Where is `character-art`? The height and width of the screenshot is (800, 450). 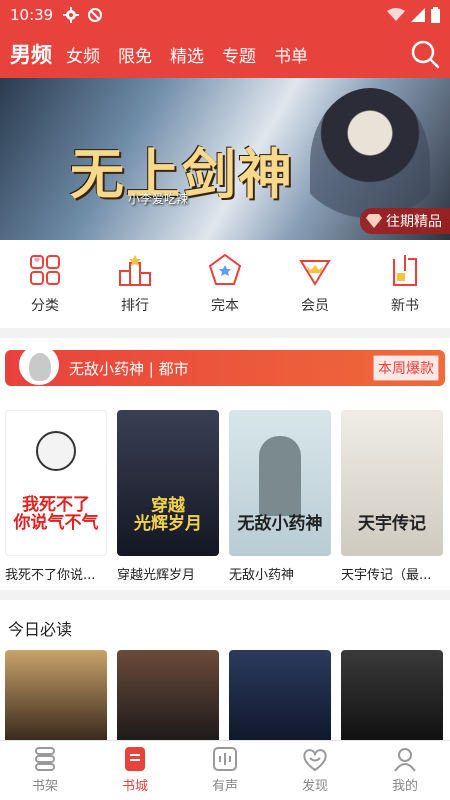
character-art is located at coordinates (280, 476).